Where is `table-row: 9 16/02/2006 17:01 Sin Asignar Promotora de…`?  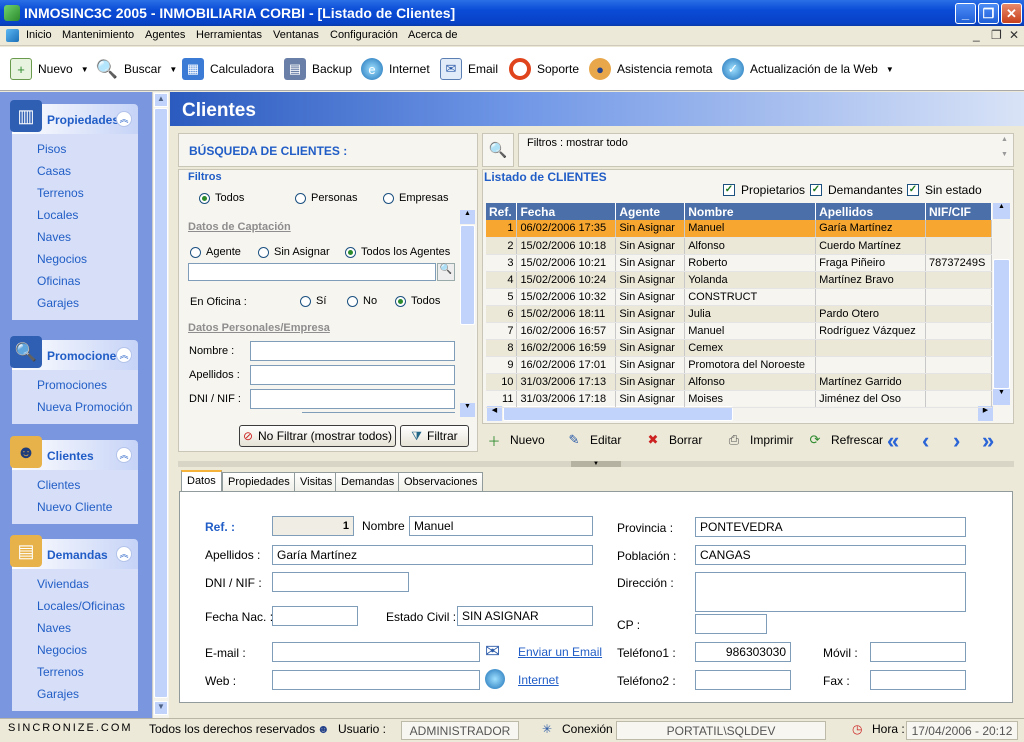 table-row: 9 16/02/2006 17:01 Sin Asignar Promotora de… is located at coordinates (739, 365).